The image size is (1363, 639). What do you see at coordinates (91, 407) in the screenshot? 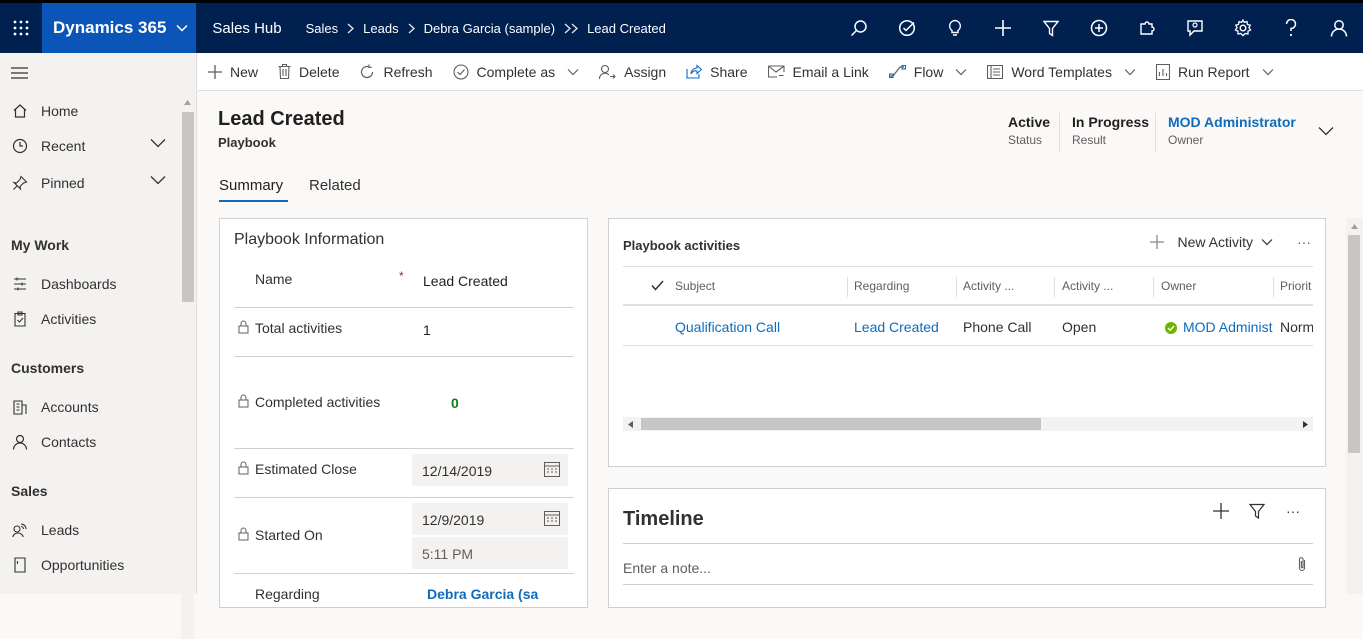
I see `sidebar-item-accounts: Accounts` at bounding box center [91, 407].